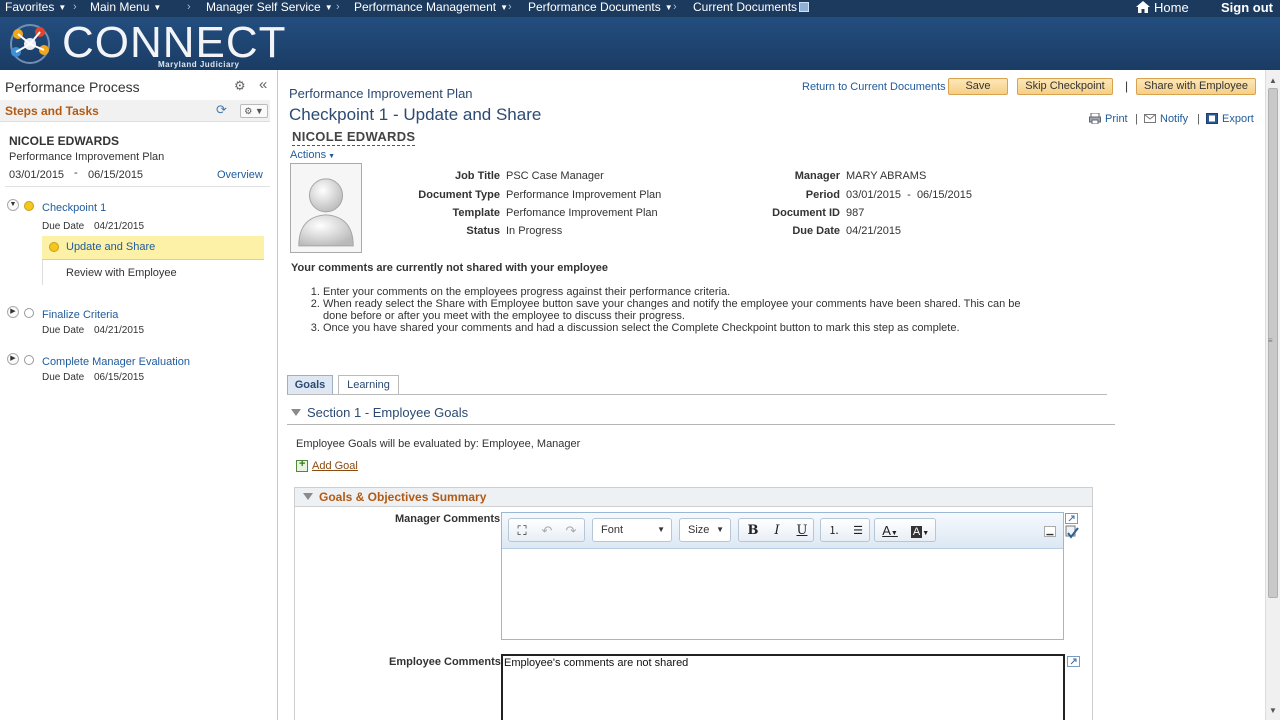 The image size is (1280, 720). Describe the element at coordinates (327, 465) in the screenshot. I see `add-goal-link: Add Goal` at that location.